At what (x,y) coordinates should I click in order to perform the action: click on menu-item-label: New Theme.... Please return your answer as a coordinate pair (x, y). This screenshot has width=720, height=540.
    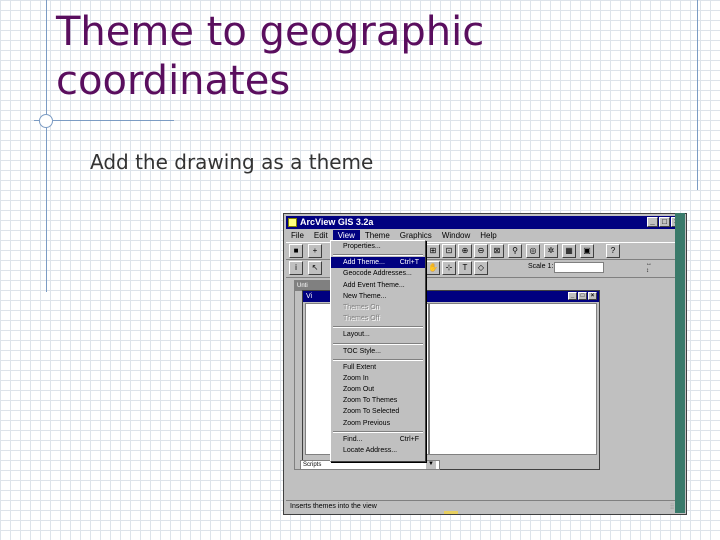
    Looking at the image, I should click on (365, 296).